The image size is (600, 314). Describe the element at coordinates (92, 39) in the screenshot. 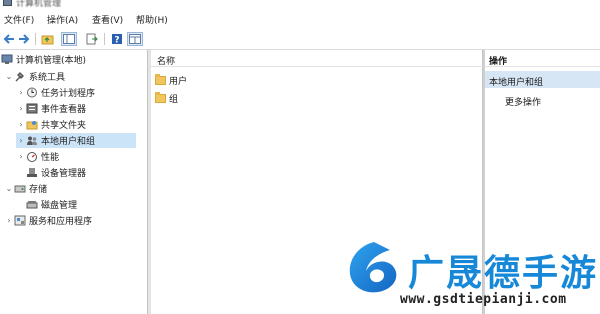

I see `export-icon` at that location.